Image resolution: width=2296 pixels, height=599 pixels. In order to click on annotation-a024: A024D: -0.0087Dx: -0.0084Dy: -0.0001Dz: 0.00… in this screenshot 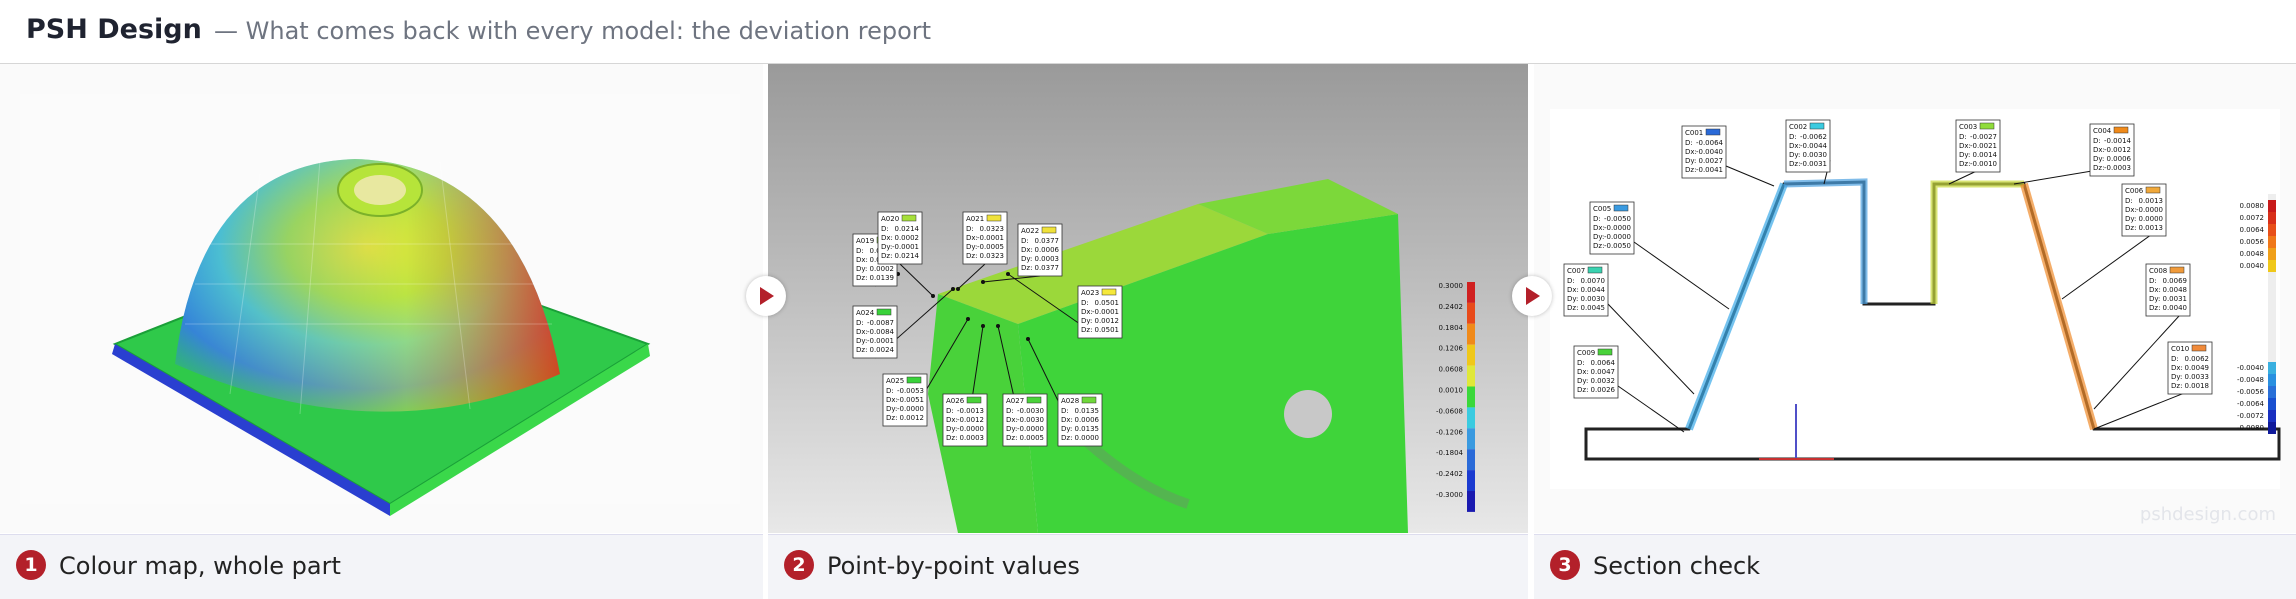, I will do `click(875, 332)`.